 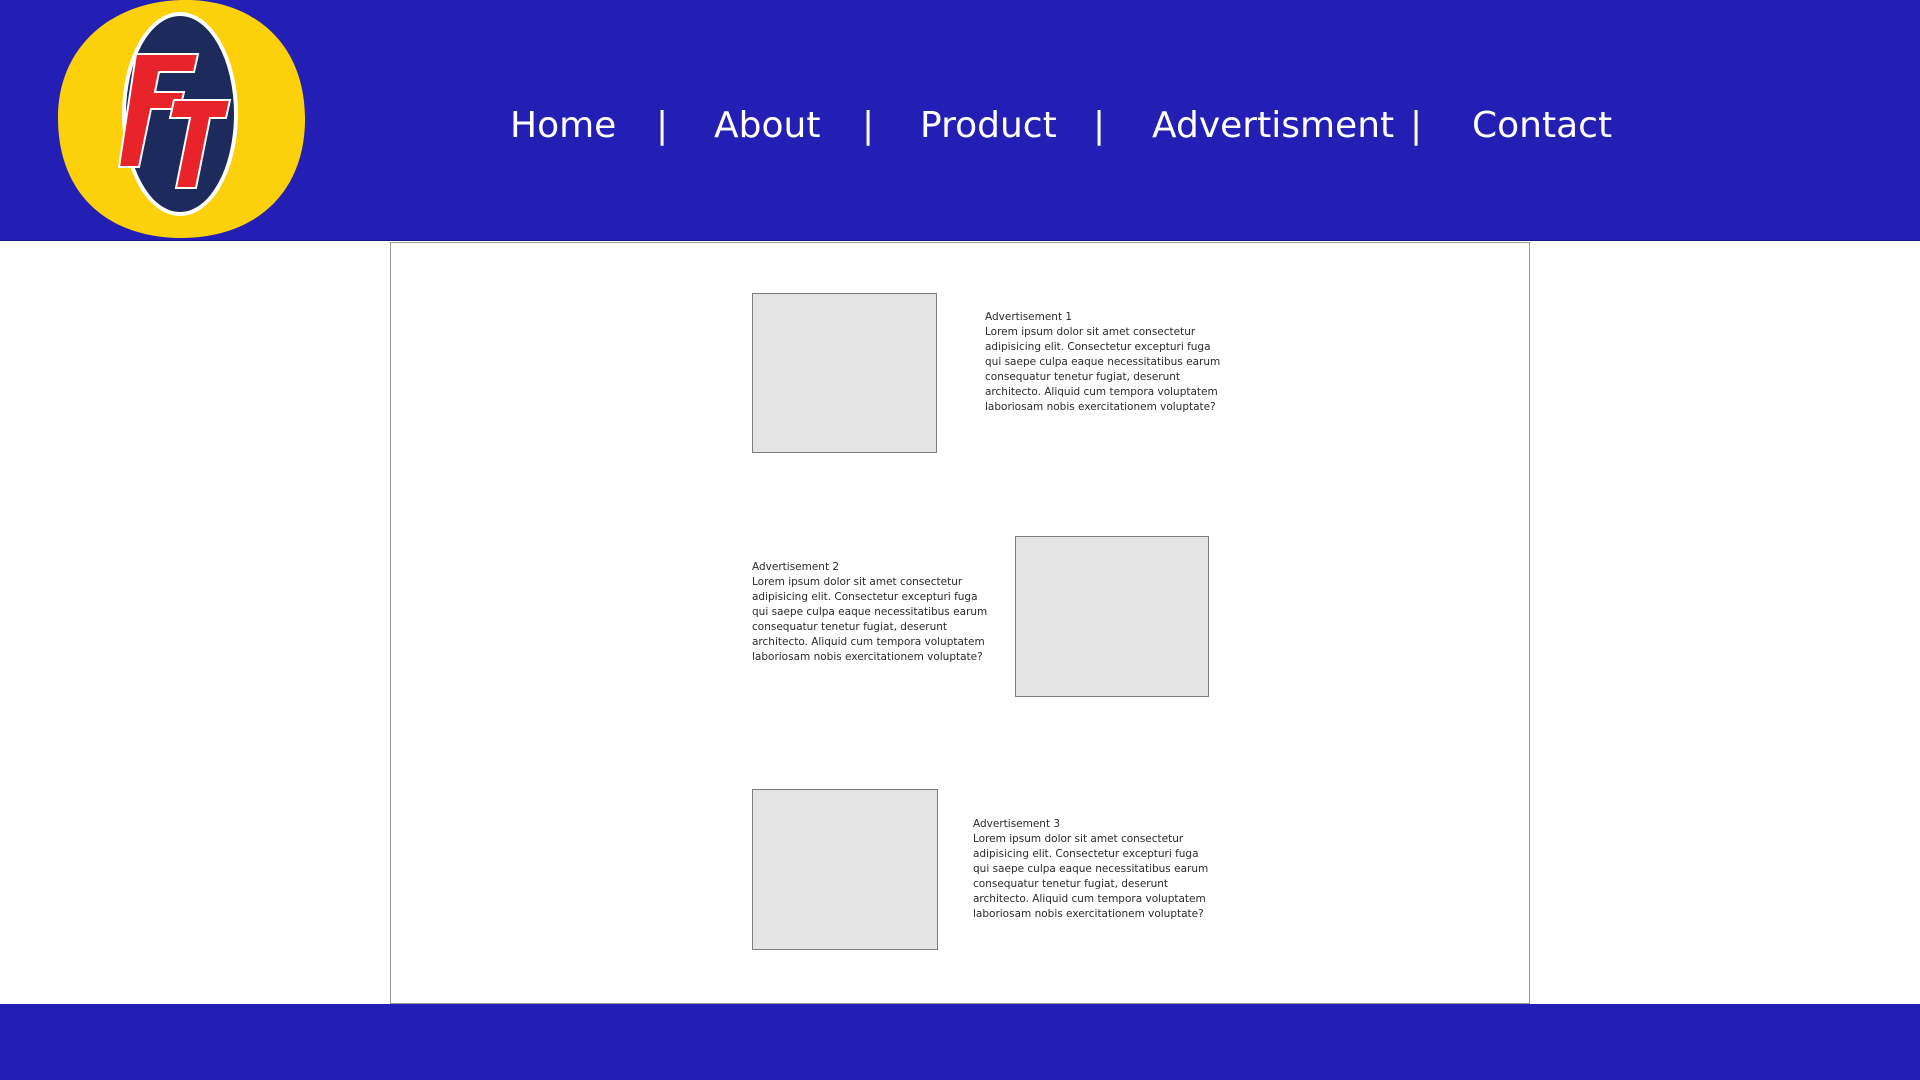 What do you see at coordinates (960, 1042) in the screenshot?
I see `site-footer` at bounding box center [960, 1042].